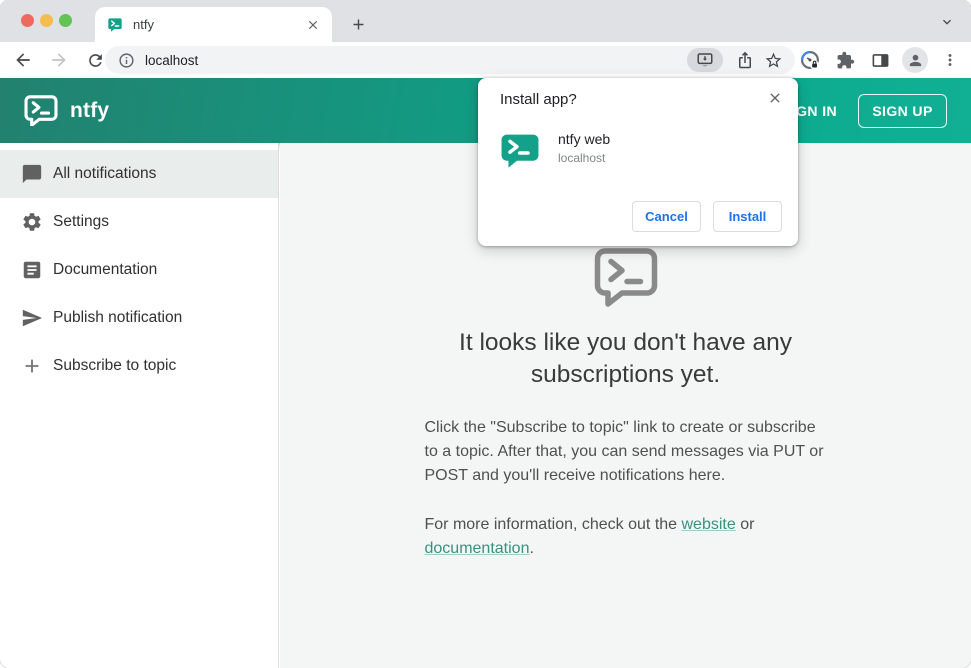 This screenshot has height=668, width=971. Describe the element at coordinates (520, 154) in the screenshot. I see `ntfy-app-icon` at that location.